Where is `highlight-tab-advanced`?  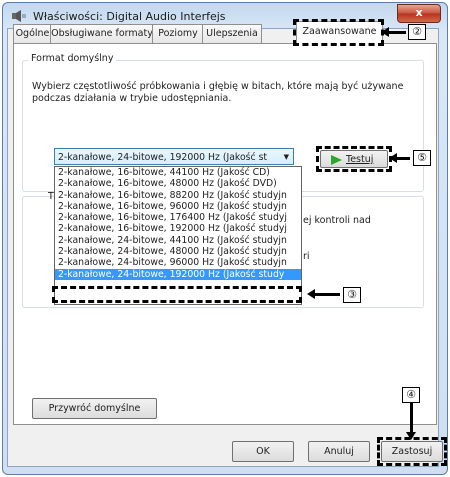
highlight-tab-advanced is located at coordinates (338, 32).